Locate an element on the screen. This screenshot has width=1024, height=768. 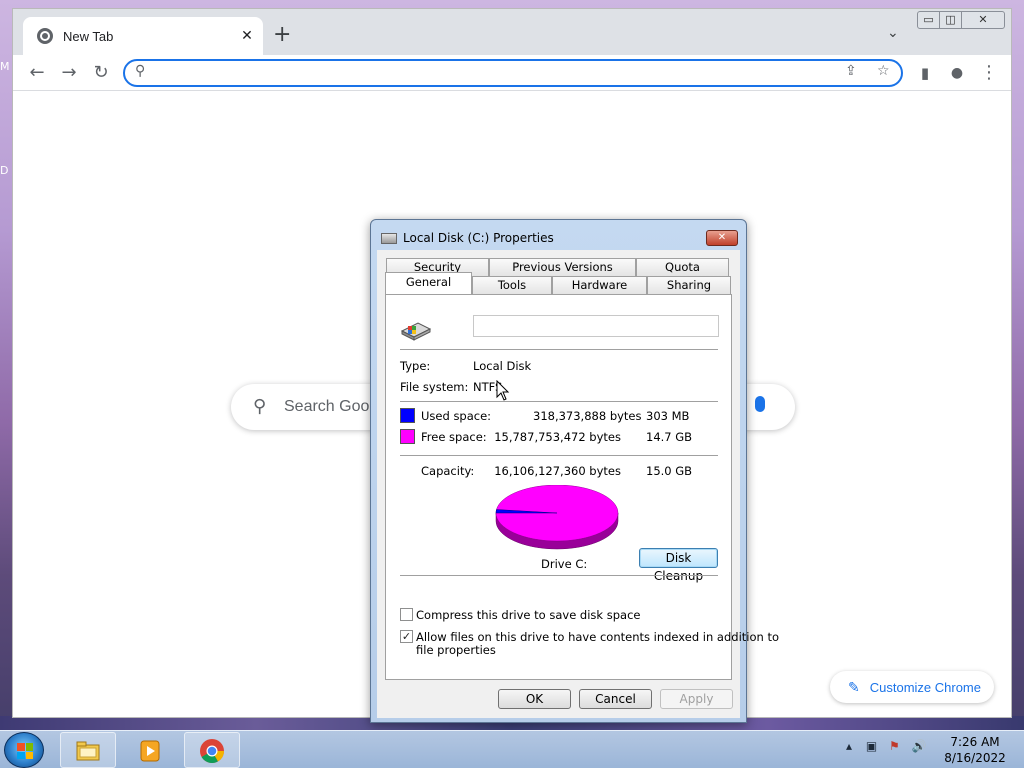
desktop-edge-label: M is located at coordinates (5, 66).